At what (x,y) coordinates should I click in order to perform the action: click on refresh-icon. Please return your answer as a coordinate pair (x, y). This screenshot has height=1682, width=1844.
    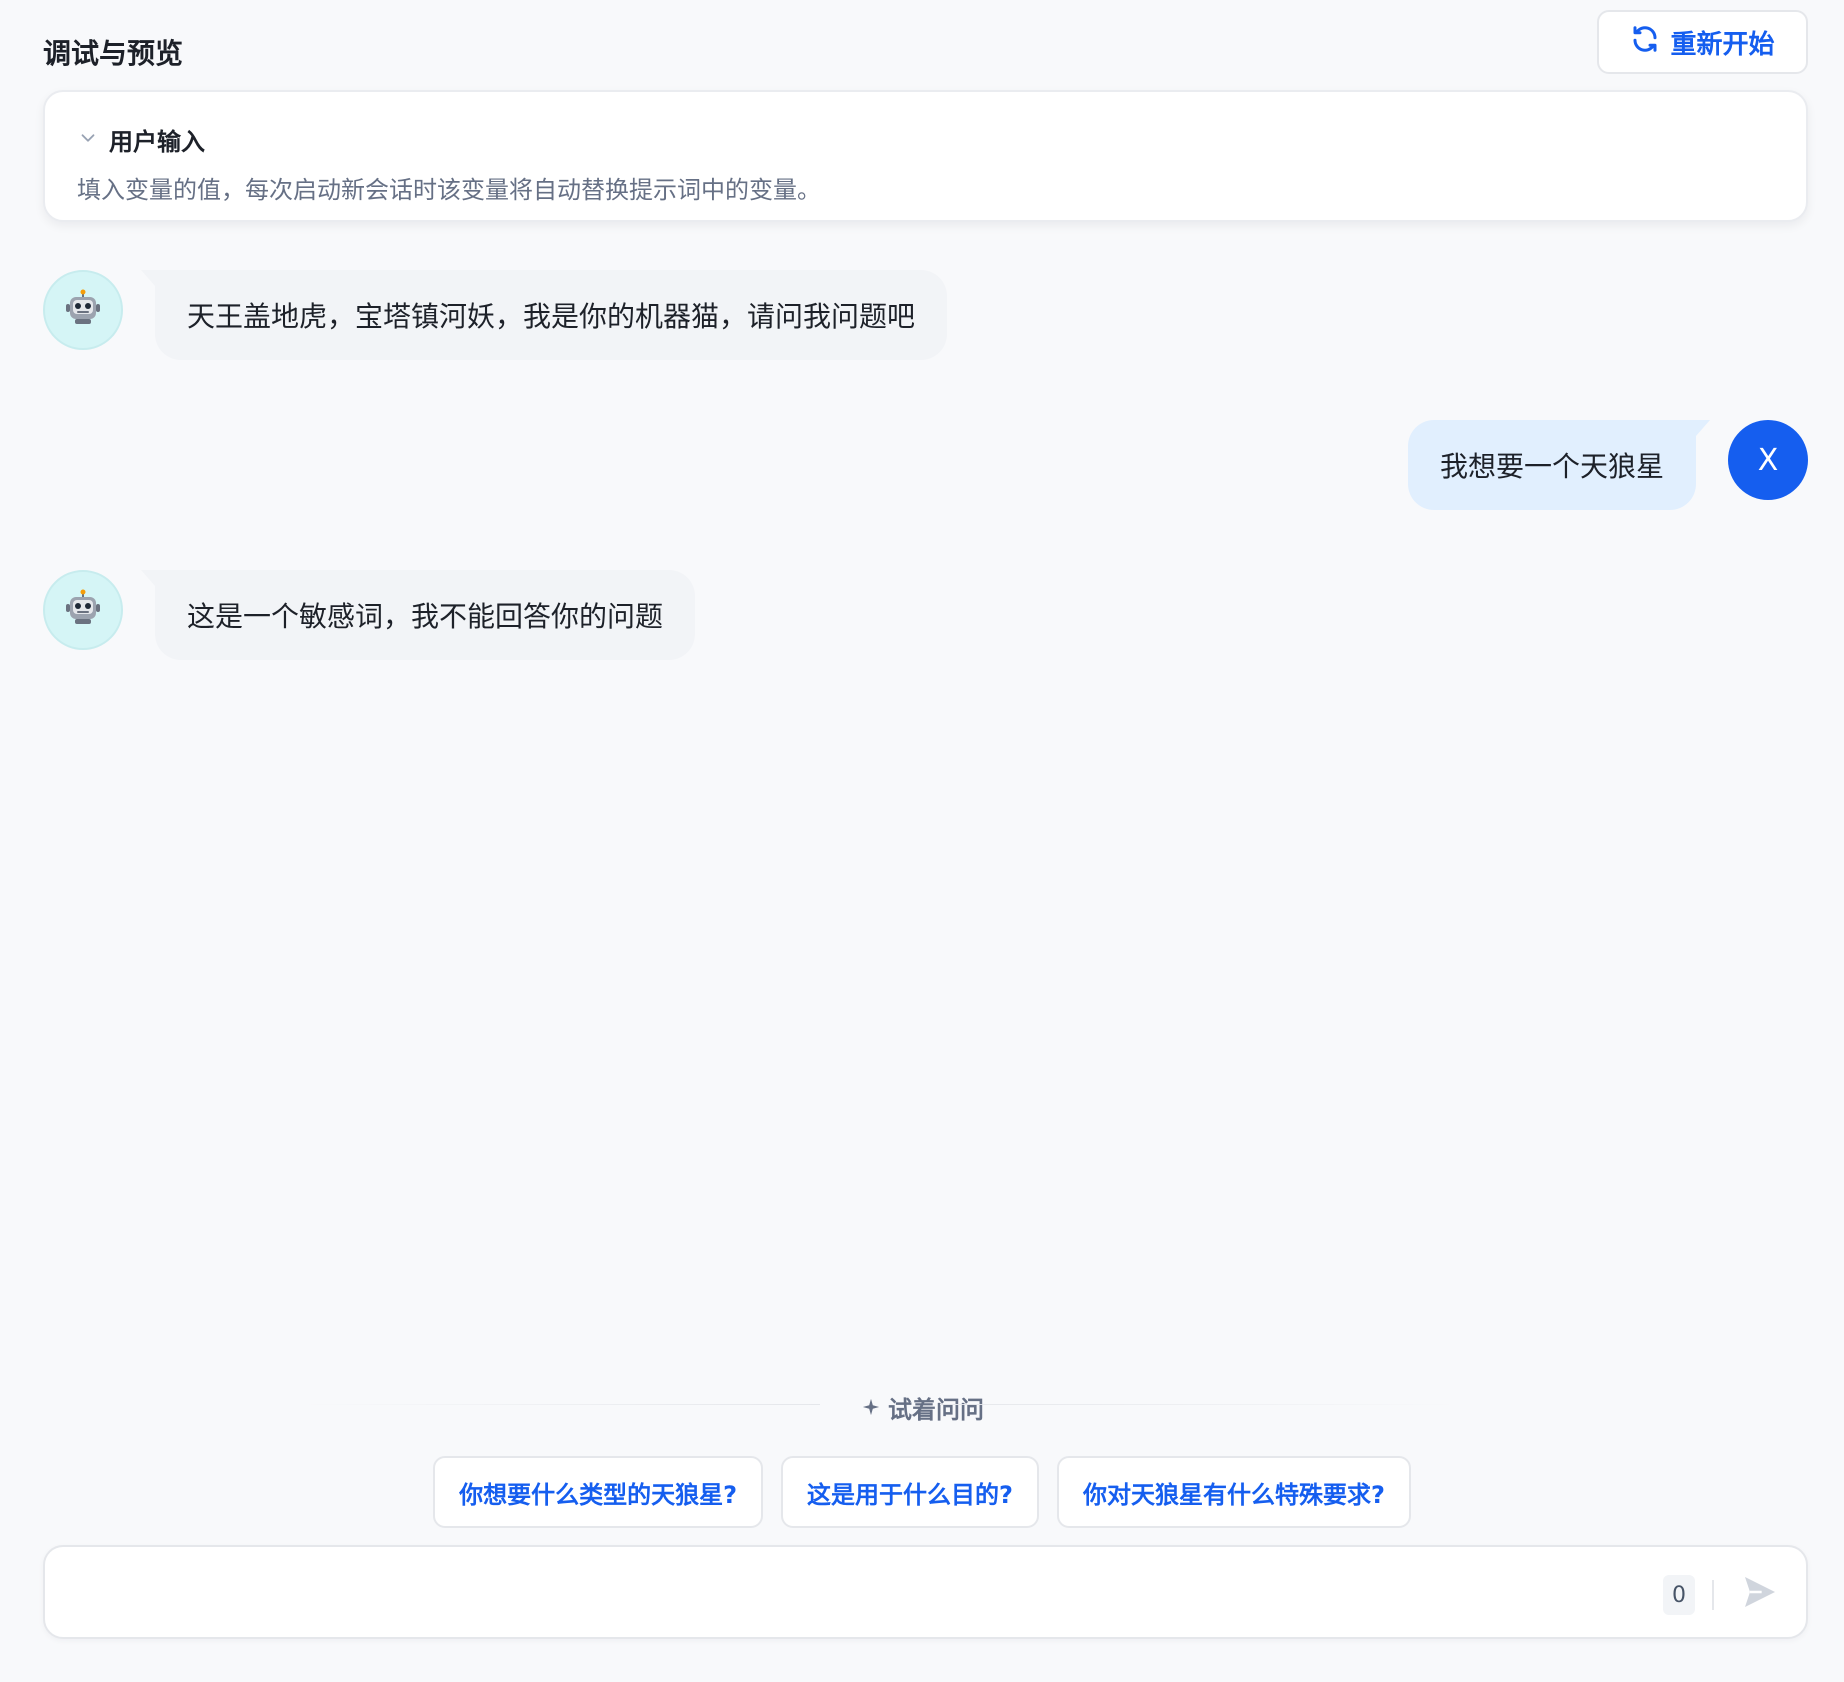
    Looking at the image, I should click on (1645, 42).